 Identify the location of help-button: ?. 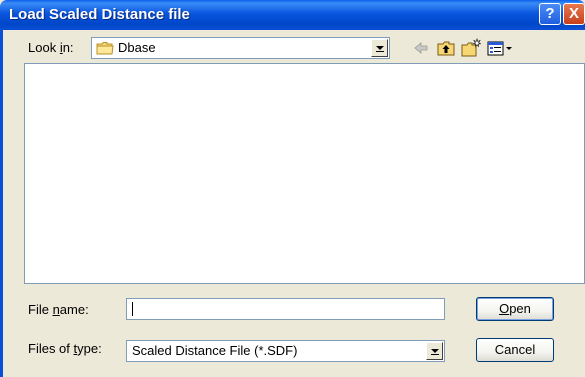
(550, 14).